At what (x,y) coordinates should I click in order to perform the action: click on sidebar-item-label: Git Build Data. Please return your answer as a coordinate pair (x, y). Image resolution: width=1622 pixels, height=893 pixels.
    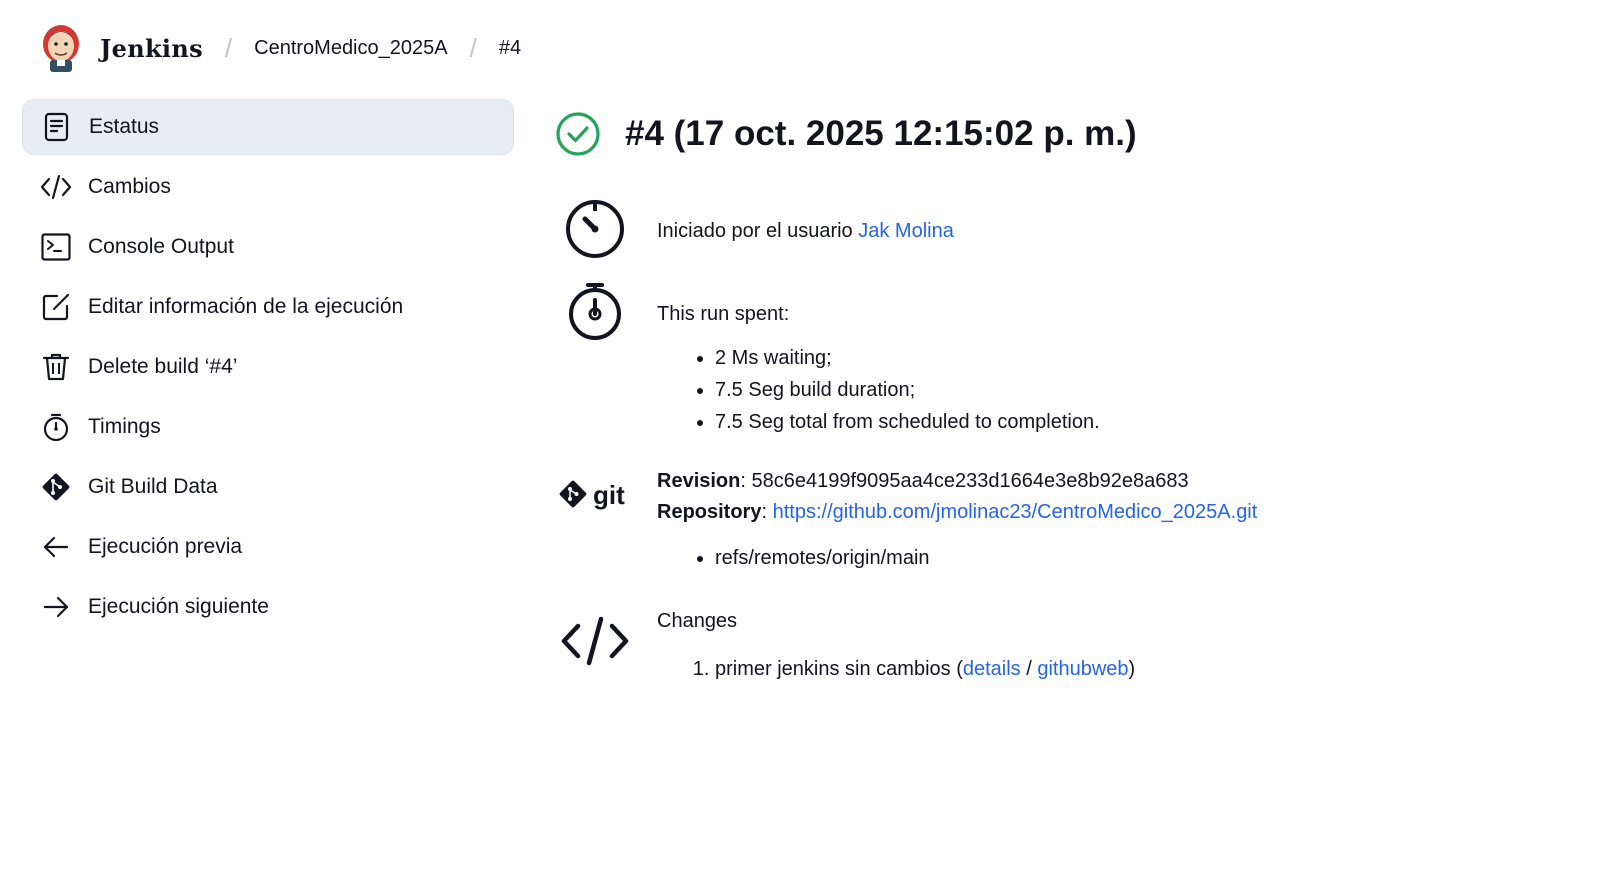
    Looking at the image, I should click on (153, 486).